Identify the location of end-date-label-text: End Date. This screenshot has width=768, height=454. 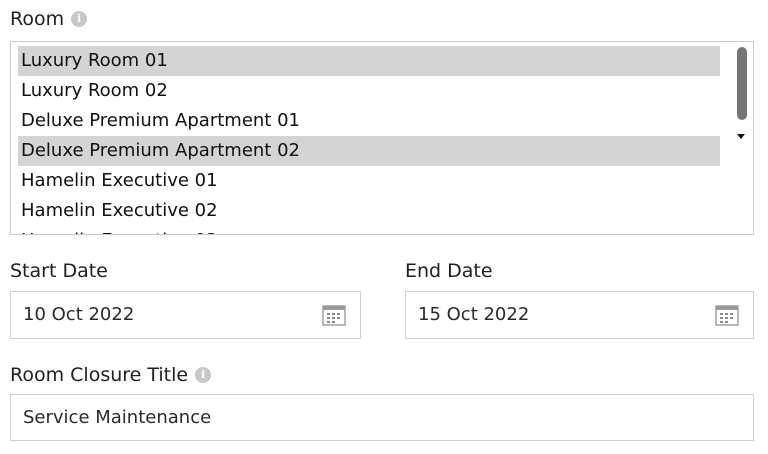
(449, 271).